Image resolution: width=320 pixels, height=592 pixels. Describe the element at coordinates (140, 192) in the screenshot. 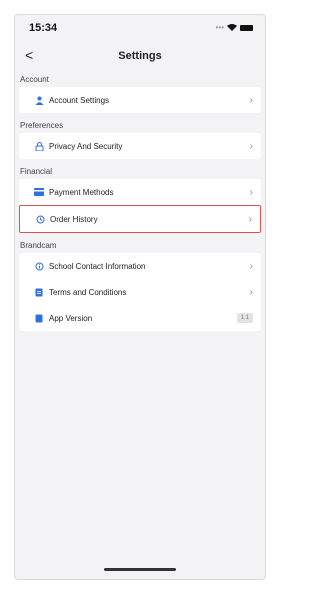

I see `payment-methods-item: Payment Methods ›` at that location.